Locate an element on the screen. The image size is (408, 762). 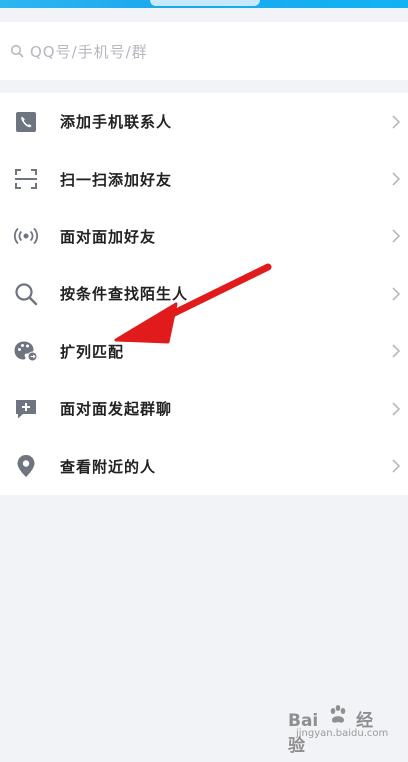
radar-signal-icon is located at coordinates (26, 236).